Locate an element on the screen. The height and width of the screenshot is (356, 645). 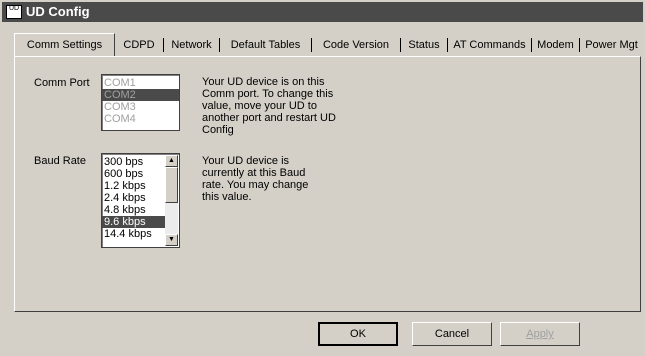
tab-modem: Modem is located at coordinates (555, 45).